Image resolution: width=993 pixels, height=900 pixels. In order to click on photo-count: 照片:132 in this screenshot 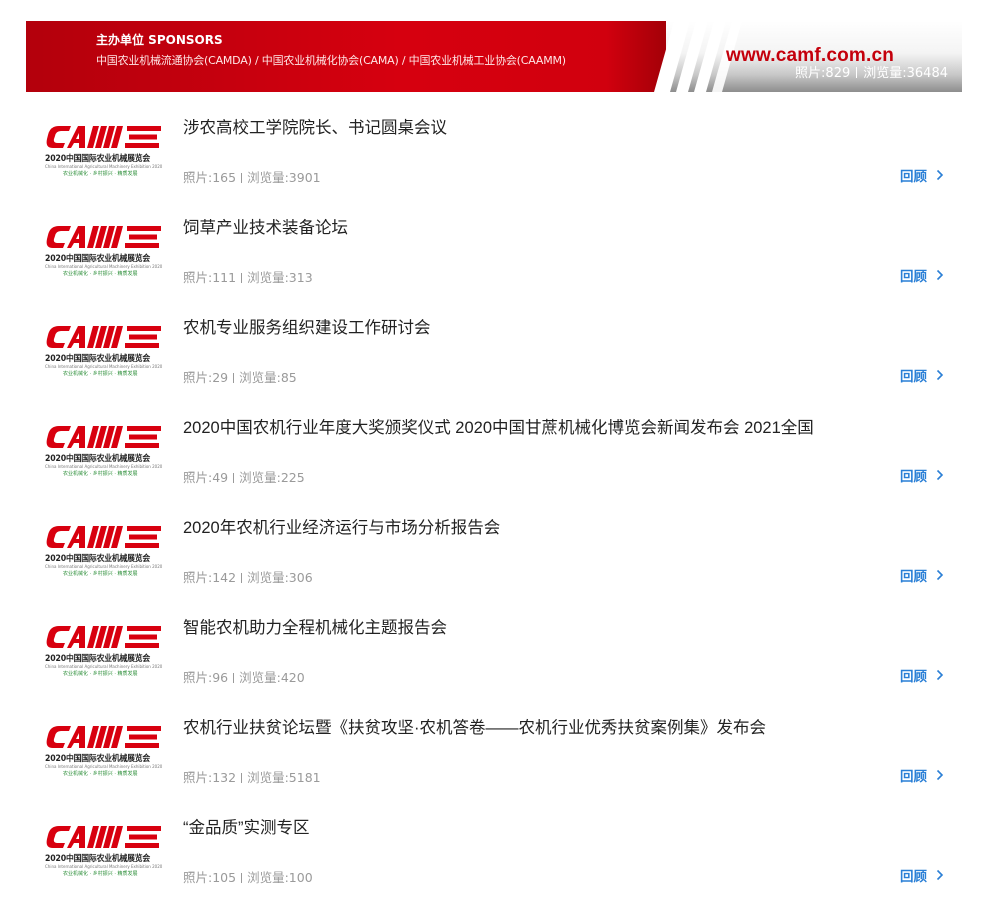, I will do `click(210, 777)`.